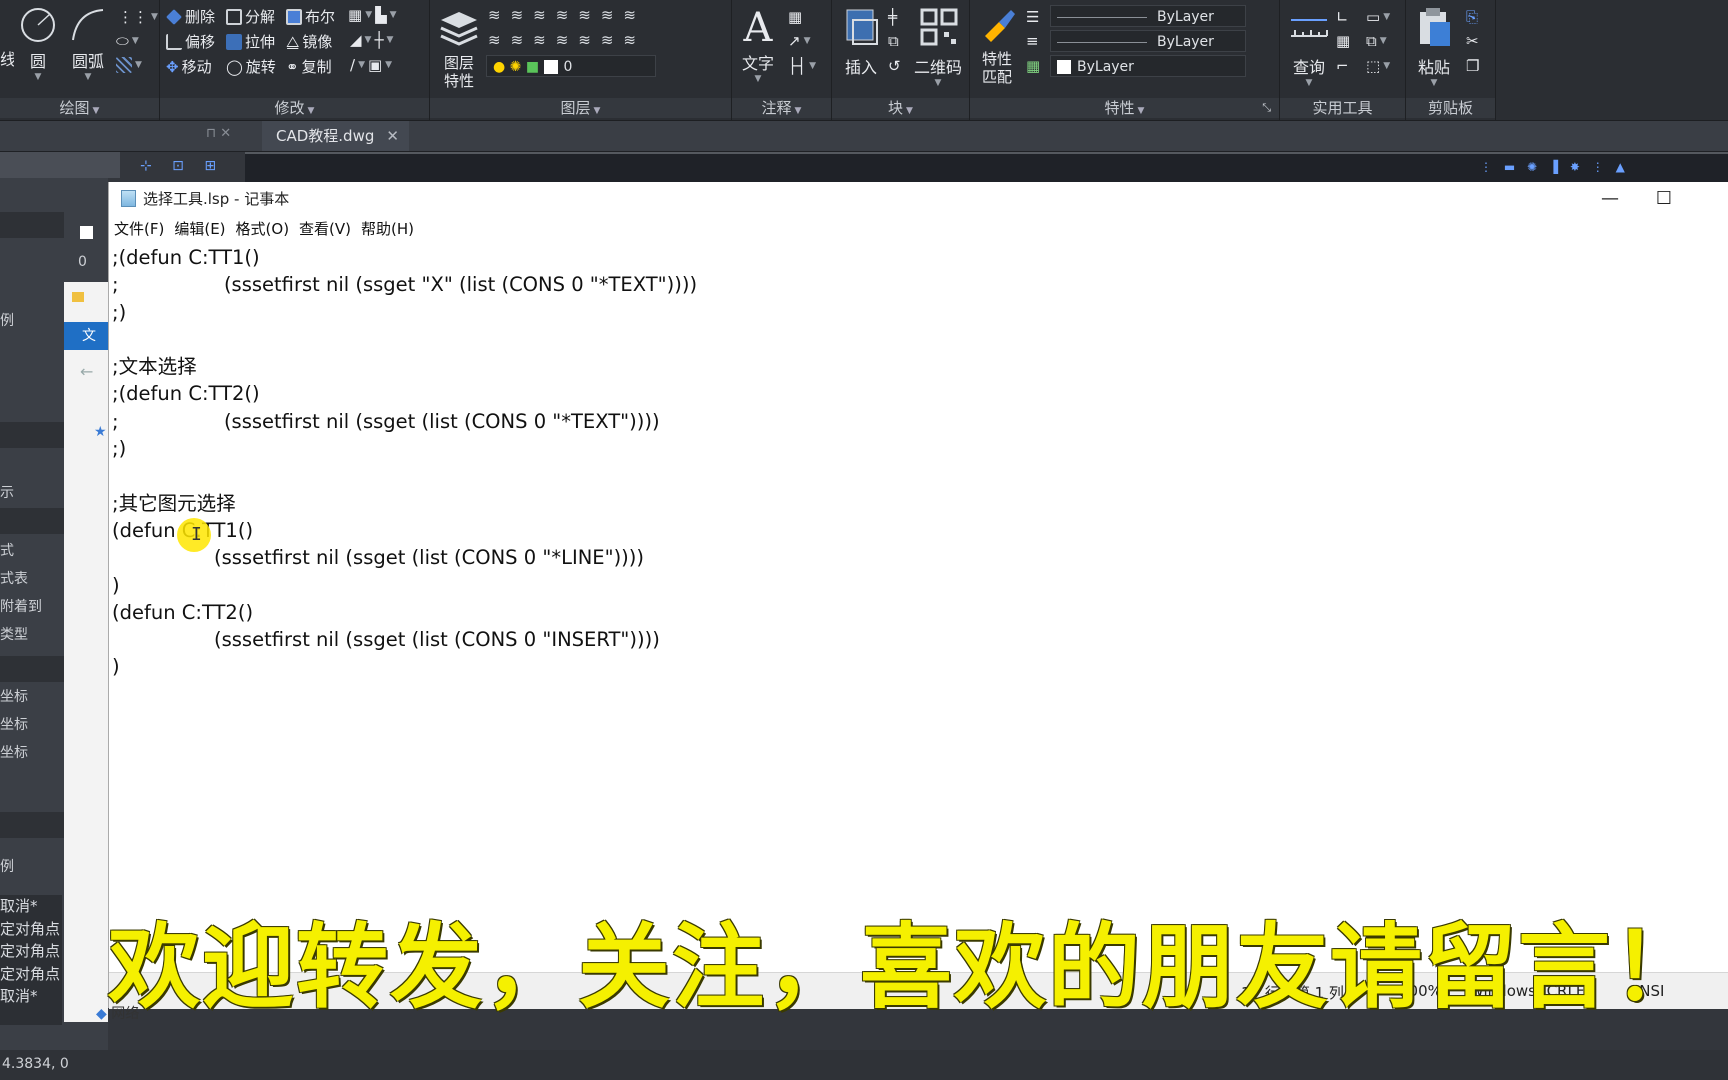  I want to click on trim-icon: ∕ ▼ ▣ ▼, so click(371, 65).